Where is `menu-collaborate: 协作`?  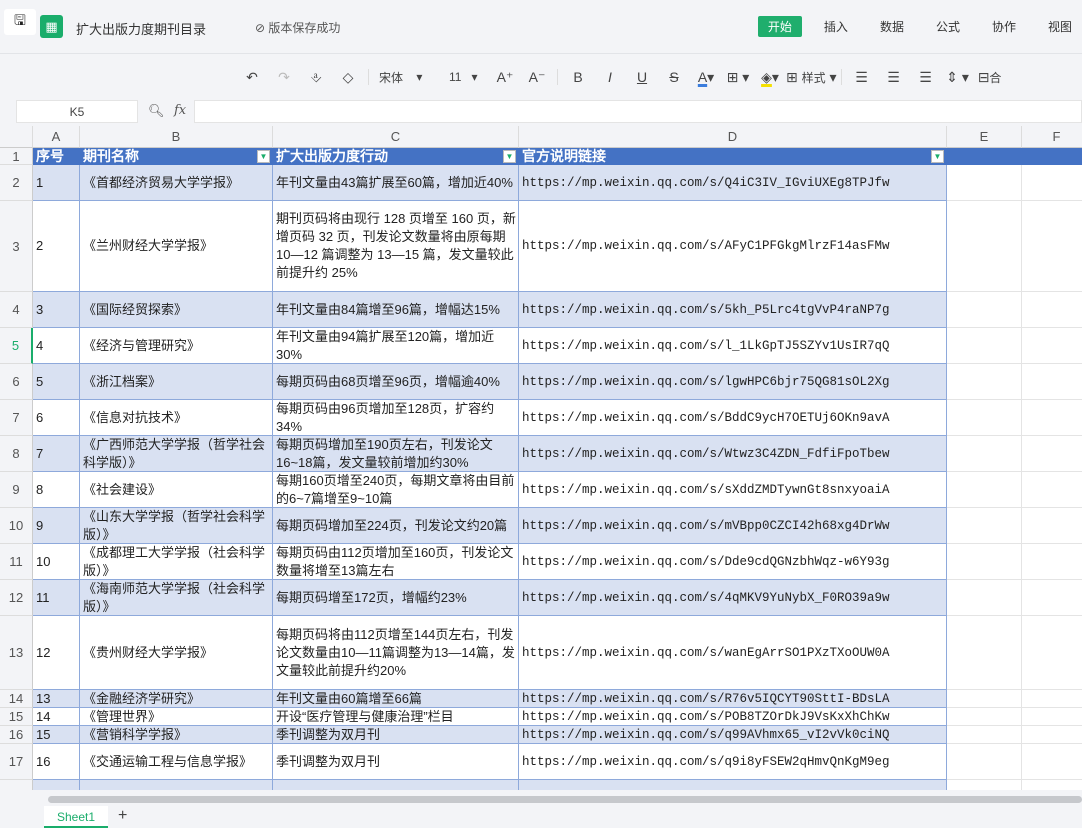
menu-collaborate: 协作 is located at coordinates (1004, 26).